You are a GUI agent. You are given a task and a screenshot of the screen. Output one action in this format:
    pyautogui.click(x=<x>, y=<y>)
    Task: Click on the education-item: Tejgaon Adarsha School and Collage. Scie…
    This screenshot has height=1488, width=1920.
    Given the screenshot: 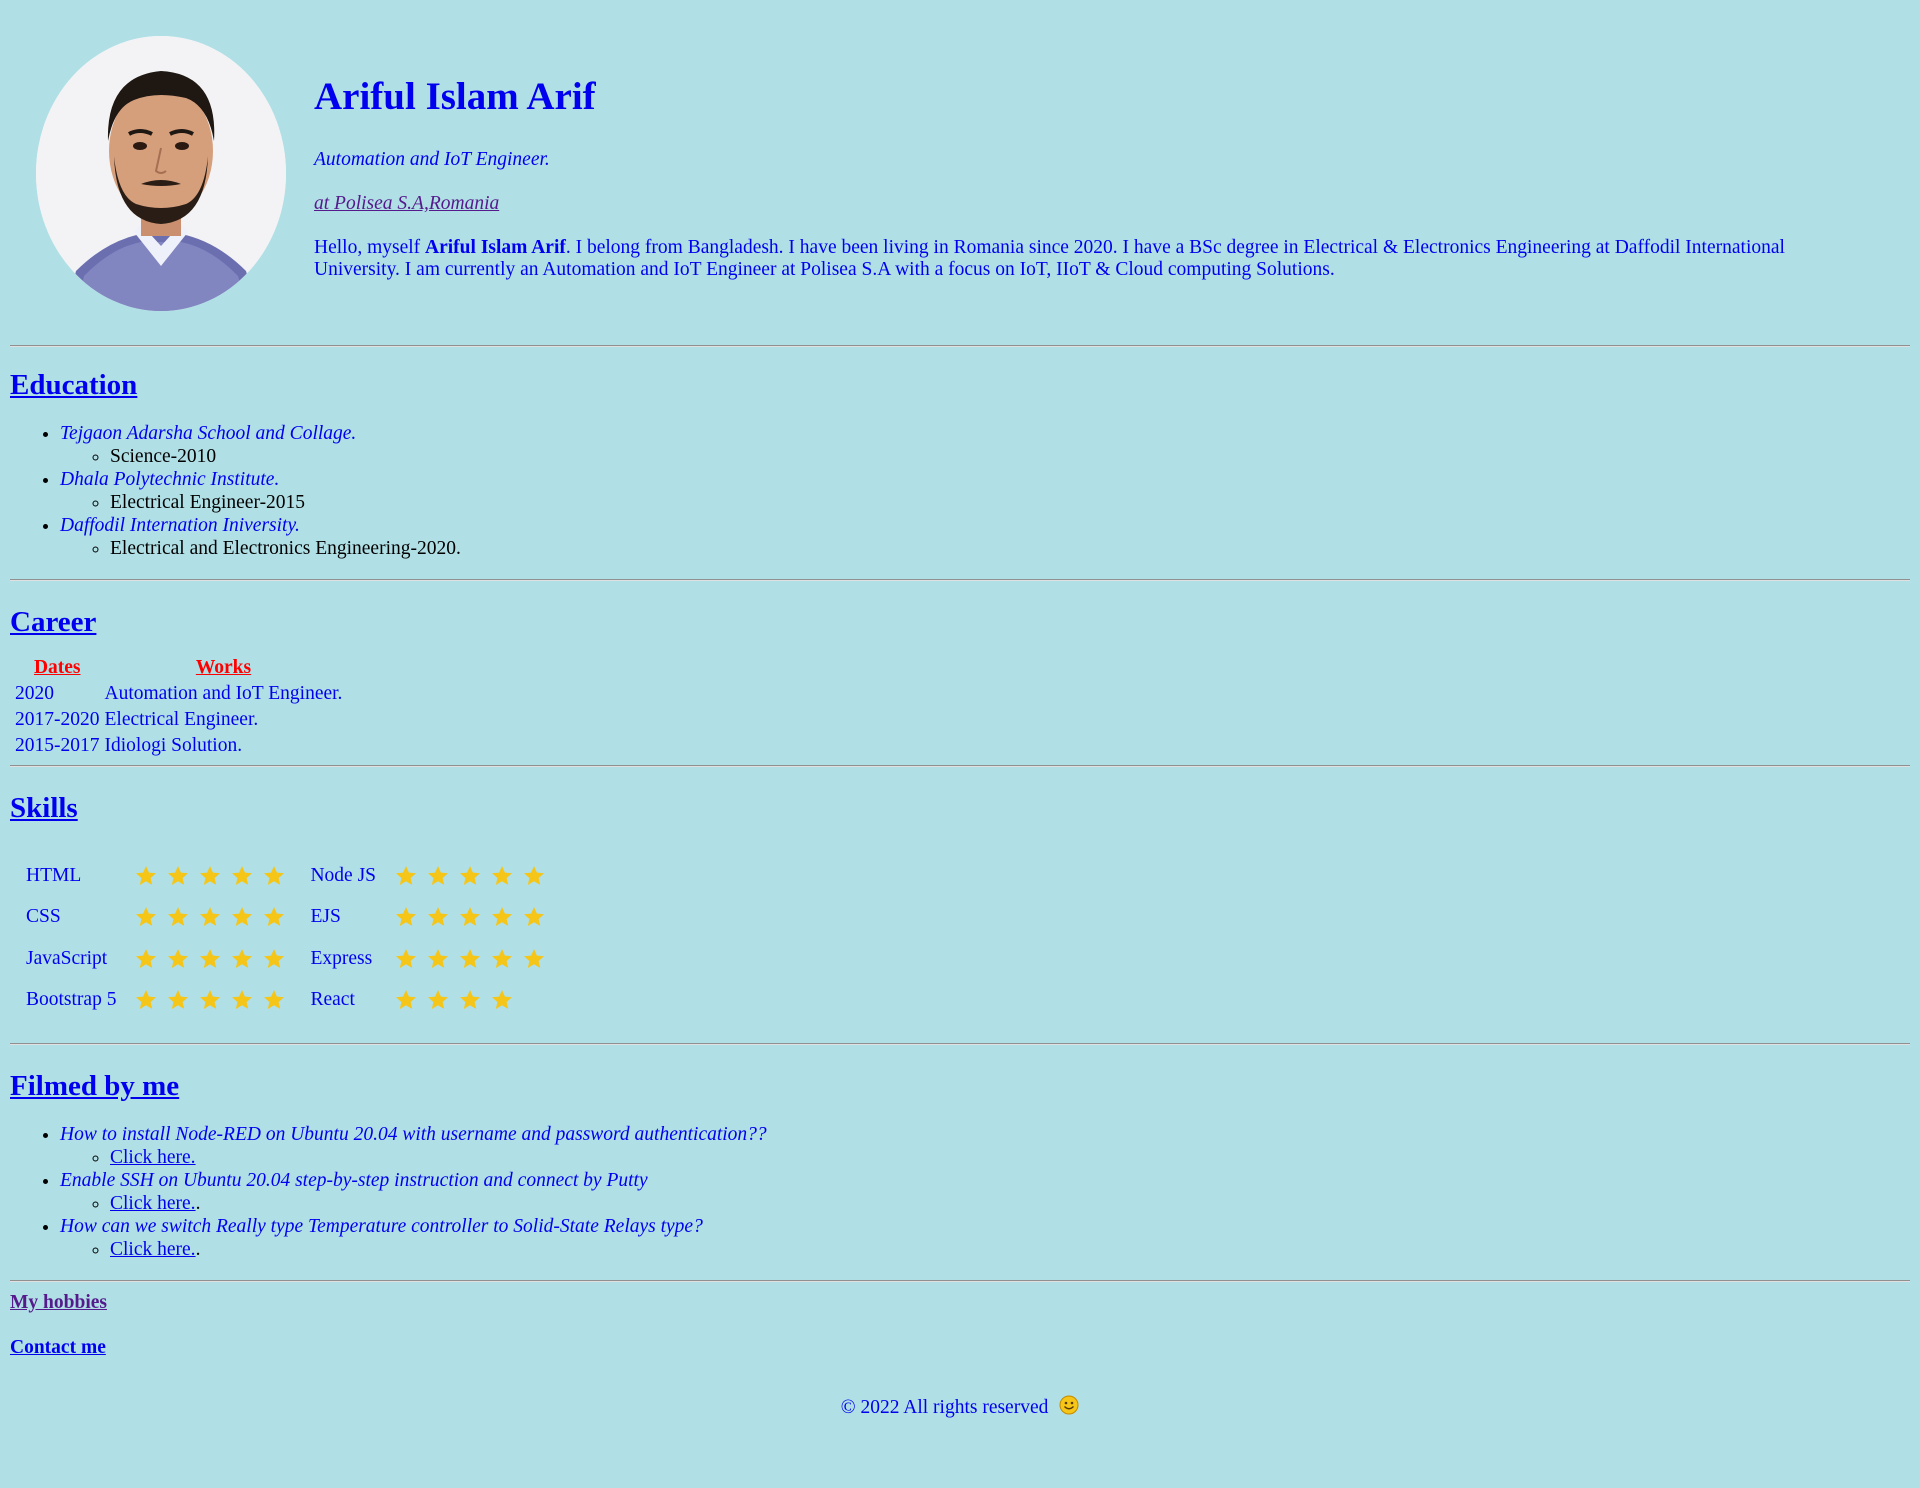 What is the action you would take?
    pyautogui.click(x=985, y=445)
    